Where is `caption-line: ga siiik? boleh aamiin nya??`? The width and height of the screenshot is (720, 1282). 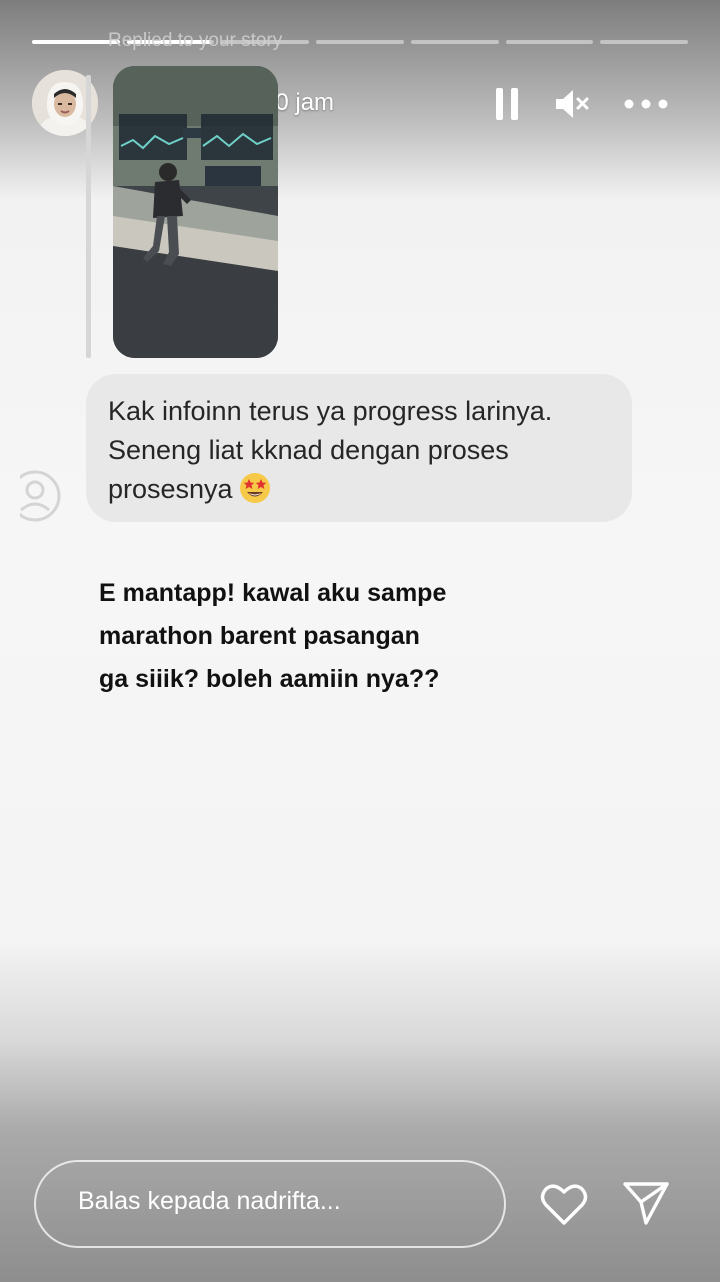 caption-line: ga siiik? boleh aamiin nya?? is located at coordinates (269, 679).